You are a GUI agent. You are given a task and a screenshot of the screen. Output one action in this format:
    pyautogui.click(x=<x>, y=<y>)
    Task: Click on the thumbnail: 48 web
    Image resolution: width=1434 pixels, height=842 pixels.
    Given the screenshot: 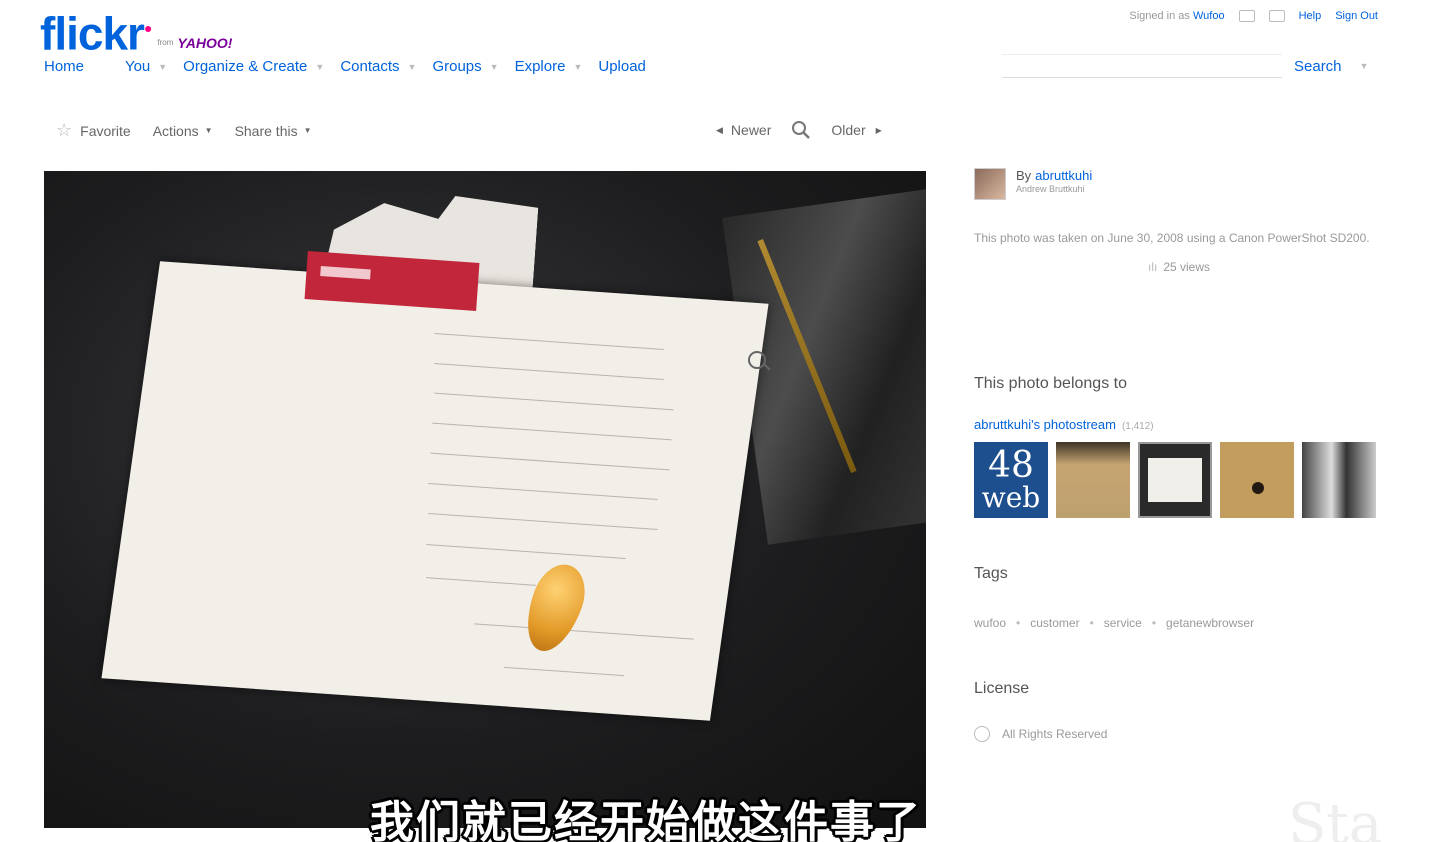 What is the action you would take?
    pyautogui.click(x=1011, y=480)
    